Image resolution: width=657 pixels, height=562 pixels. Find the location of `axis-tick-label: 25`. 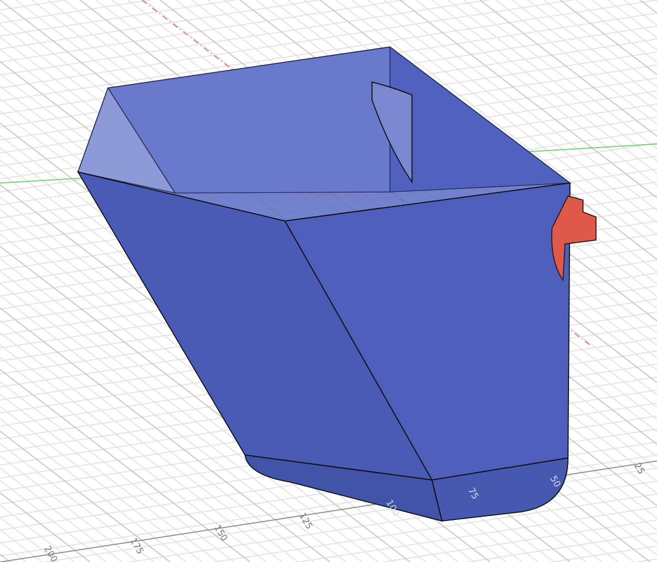

axis-tick-label: 25 is located at coordinates (638, 469).